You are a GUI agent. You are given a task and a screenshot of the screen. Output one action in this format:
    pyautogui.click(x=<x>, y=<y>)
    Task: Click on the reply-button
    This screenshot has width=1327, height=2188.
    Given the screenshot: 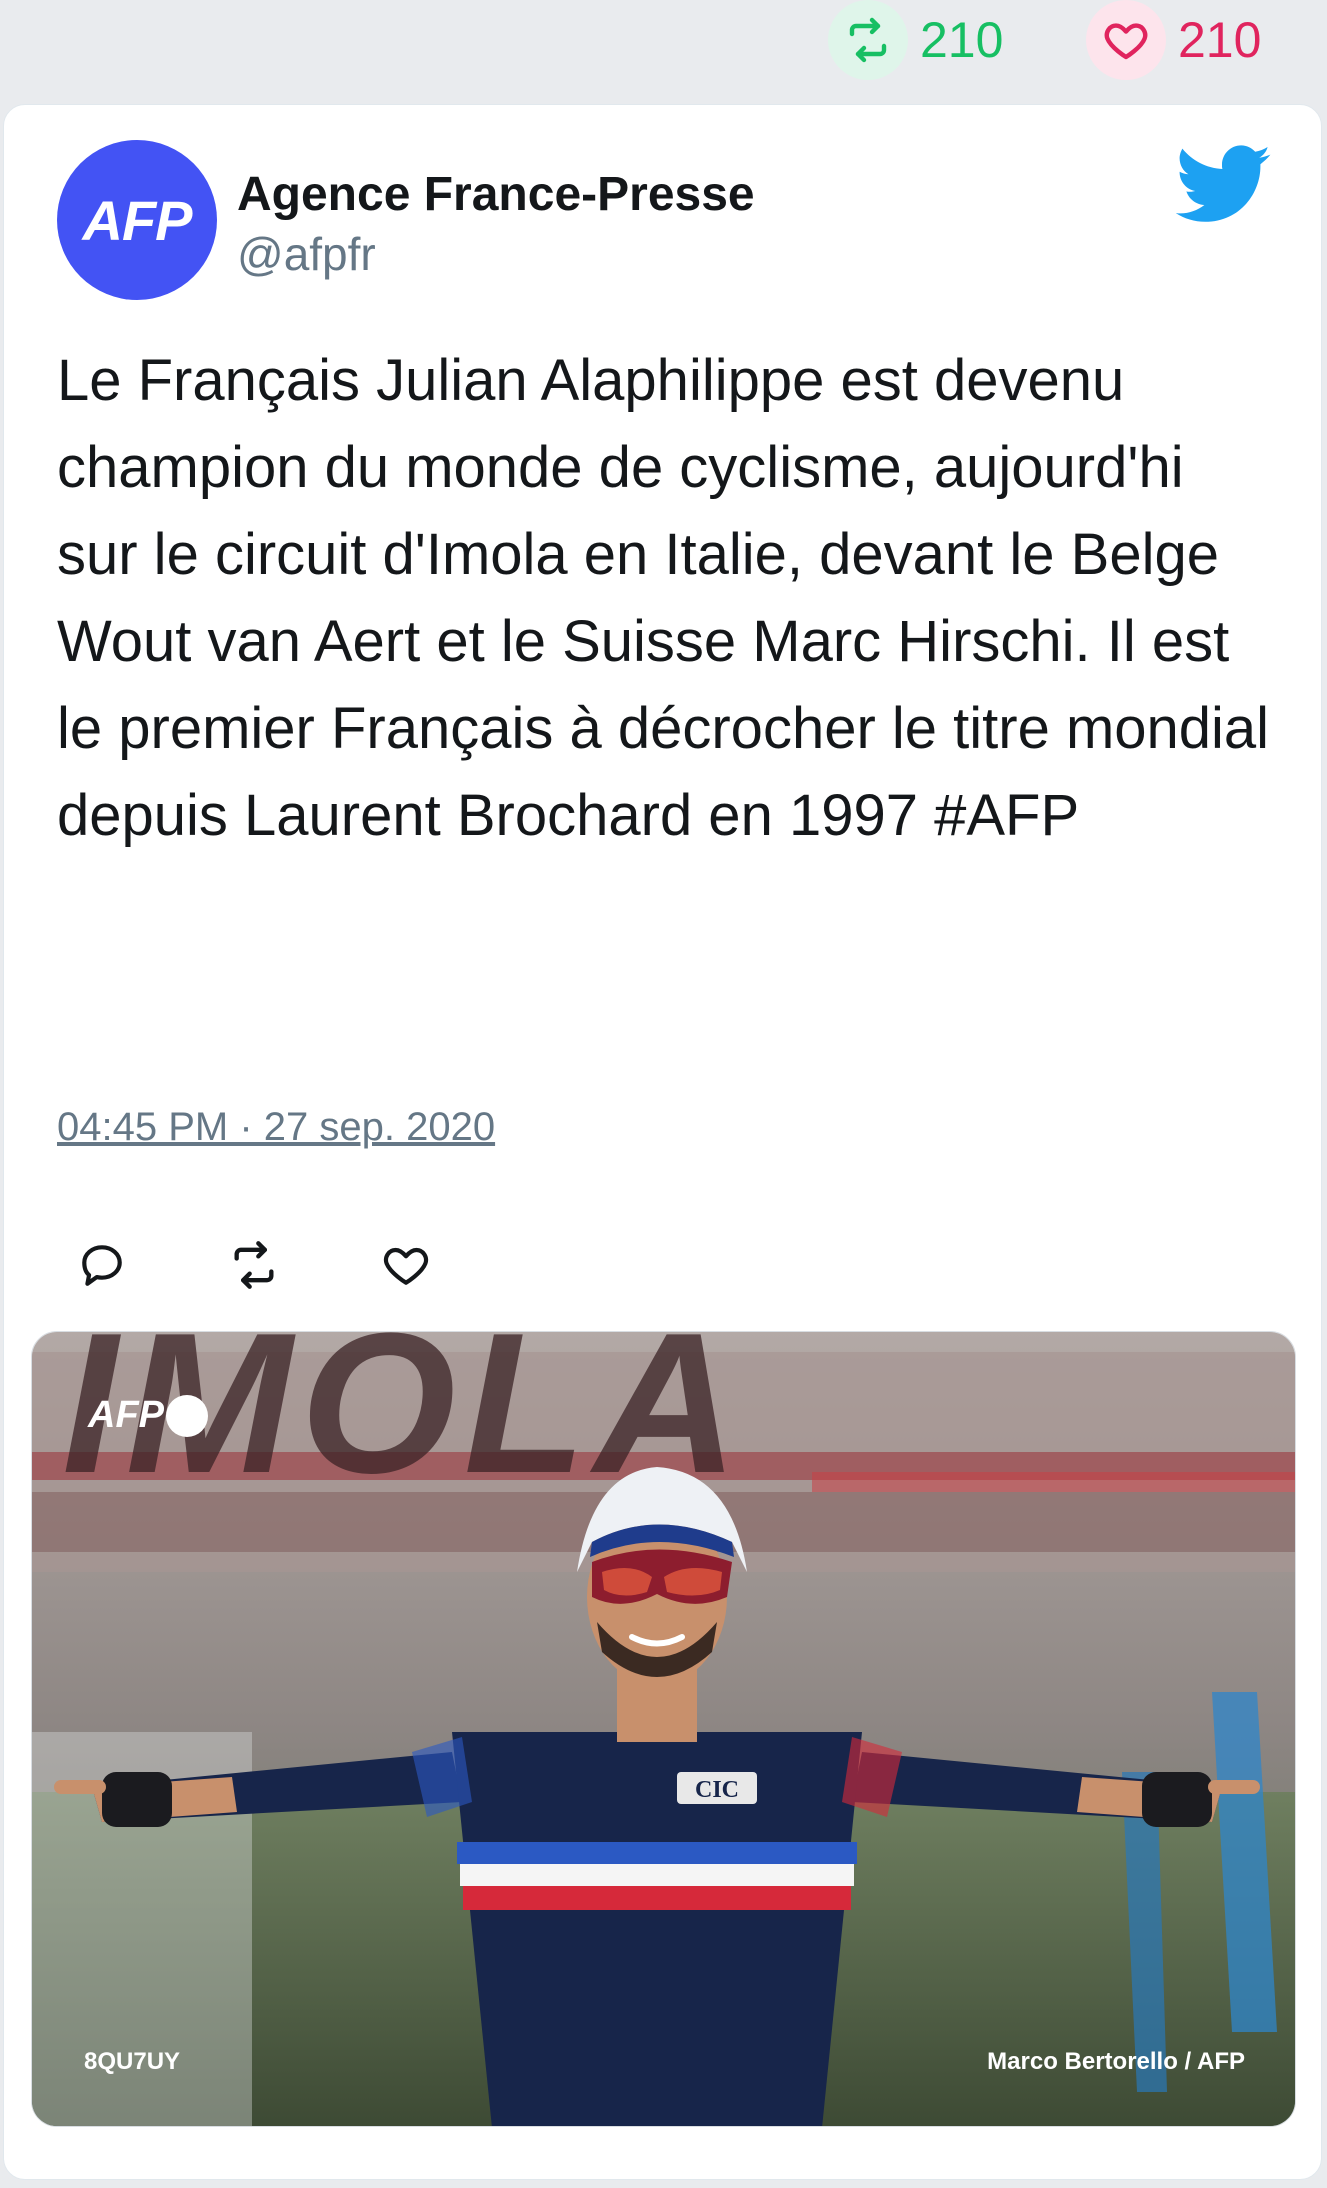 What is the action you would take?
    pyautogui.click(x=102, y=1265)
    